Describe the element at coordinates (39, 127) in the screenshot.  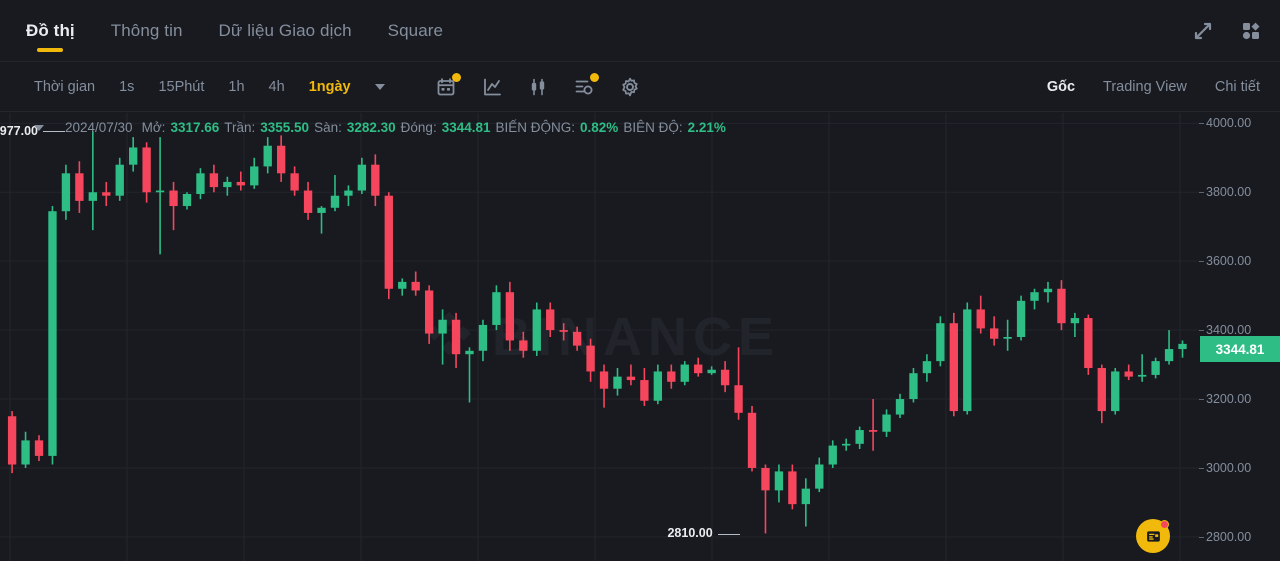
I see `legend-collapse-icon` at that location.